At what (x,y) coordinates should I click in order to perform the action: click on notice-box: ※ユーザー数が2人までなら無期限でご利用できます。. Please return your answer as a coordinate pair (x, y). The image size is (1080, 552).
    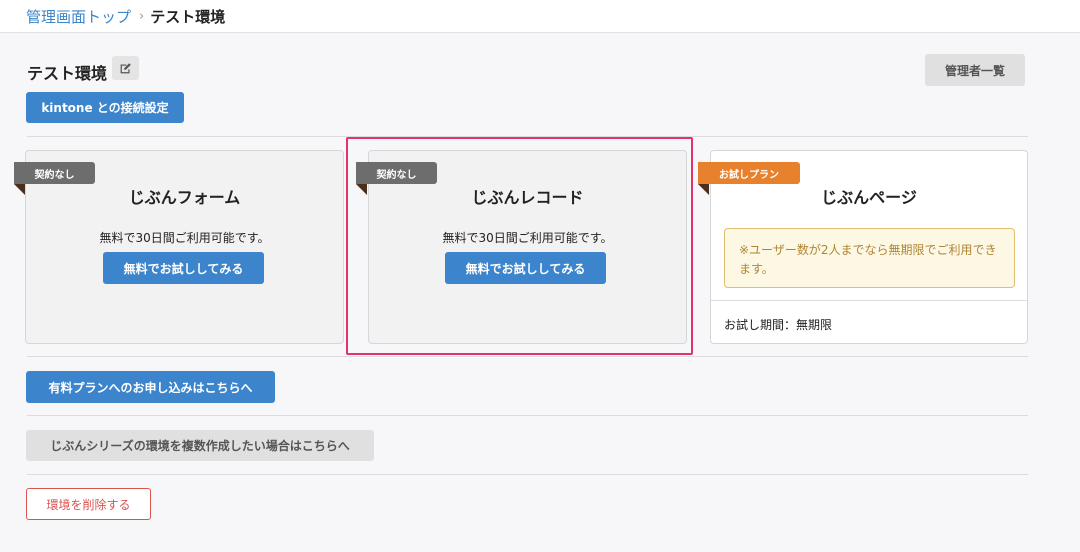
    Looking at the image, I should click on (869, 258).